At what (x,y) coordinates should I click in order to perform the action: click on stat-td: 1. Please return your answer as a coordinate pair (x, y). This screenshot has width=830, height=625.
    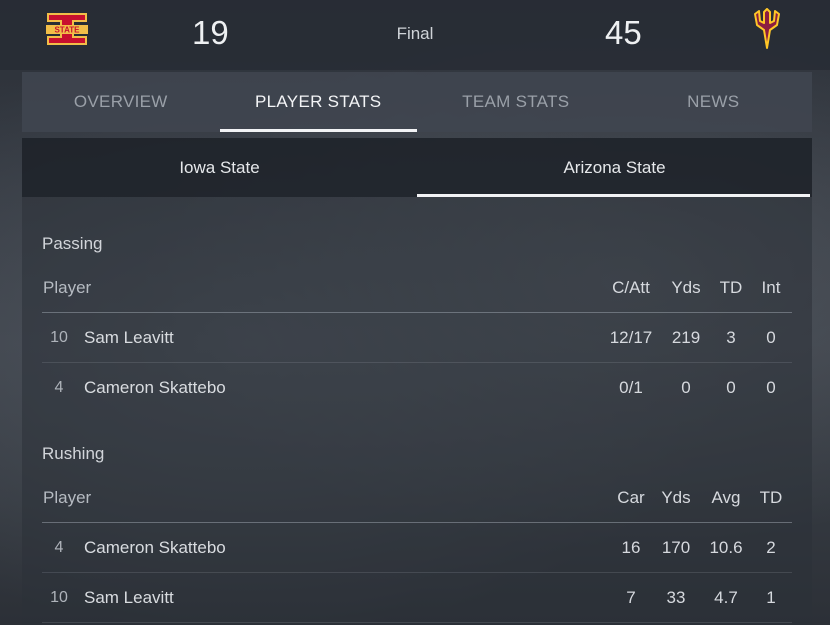
    Looking at the image, I should click on (771, 597).